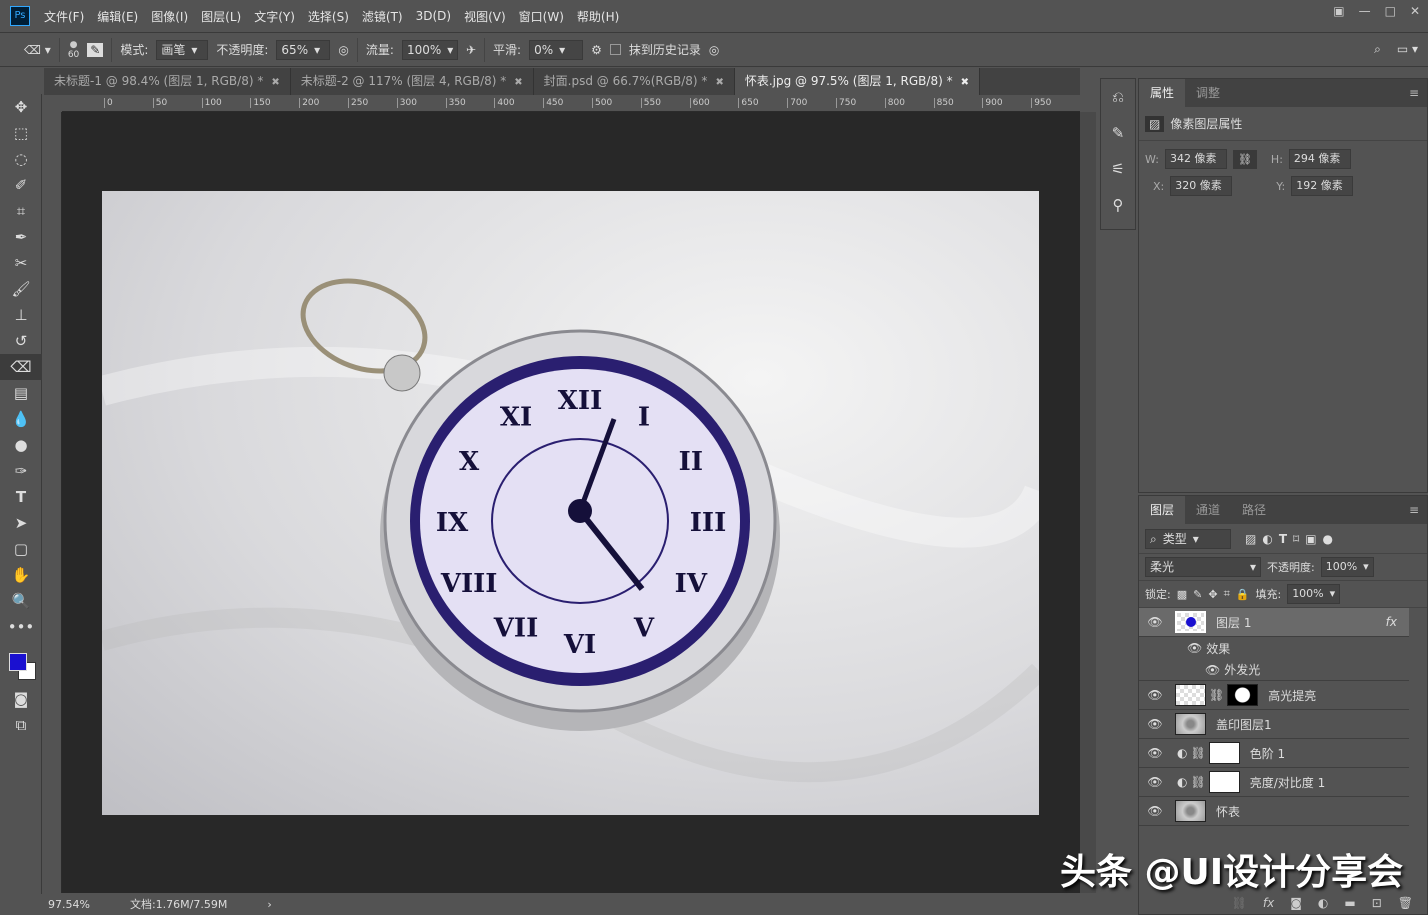 Image resolution: width=1428 pixels, height=915 pixels. What do you see at coordinates (615, 49) in the screenshot?
I see `erase-history-checkbox` at bounding box center [615, 49].